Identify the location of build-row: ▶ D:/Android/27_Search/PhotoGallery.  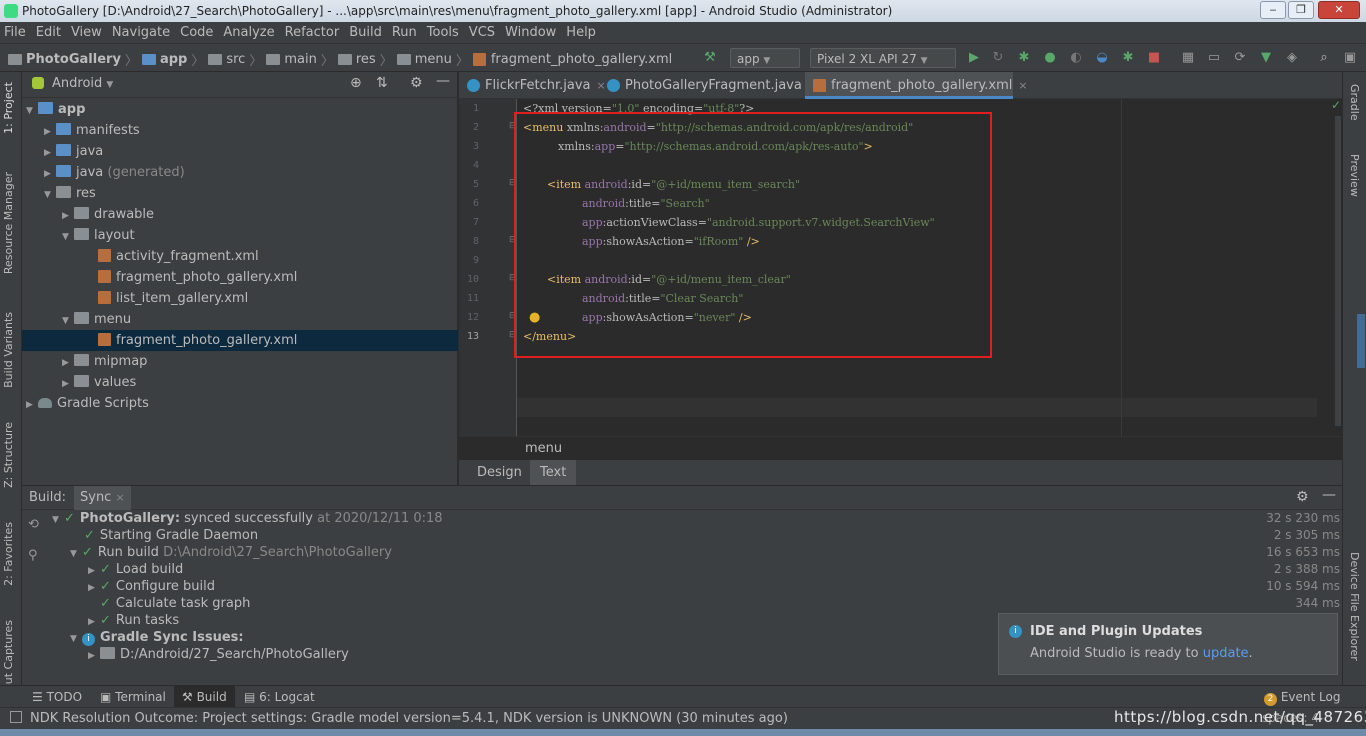
(218, 654).